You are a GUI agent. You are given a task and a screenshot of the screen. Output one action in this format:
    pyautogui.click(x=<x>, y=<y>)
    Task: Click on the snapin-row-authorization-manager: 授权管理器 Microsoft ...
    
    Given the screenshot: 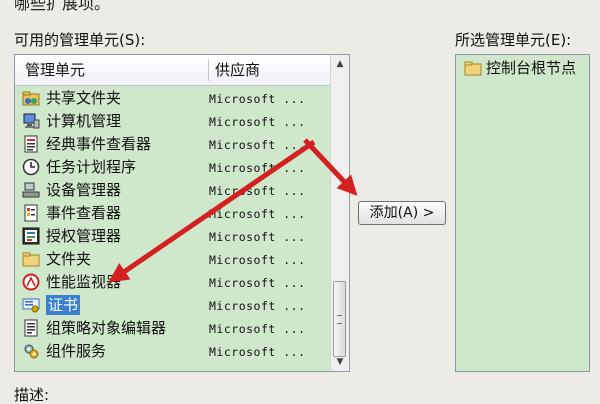 What is the action you would take?
    pyautogui.click(x=173, y=236)
    